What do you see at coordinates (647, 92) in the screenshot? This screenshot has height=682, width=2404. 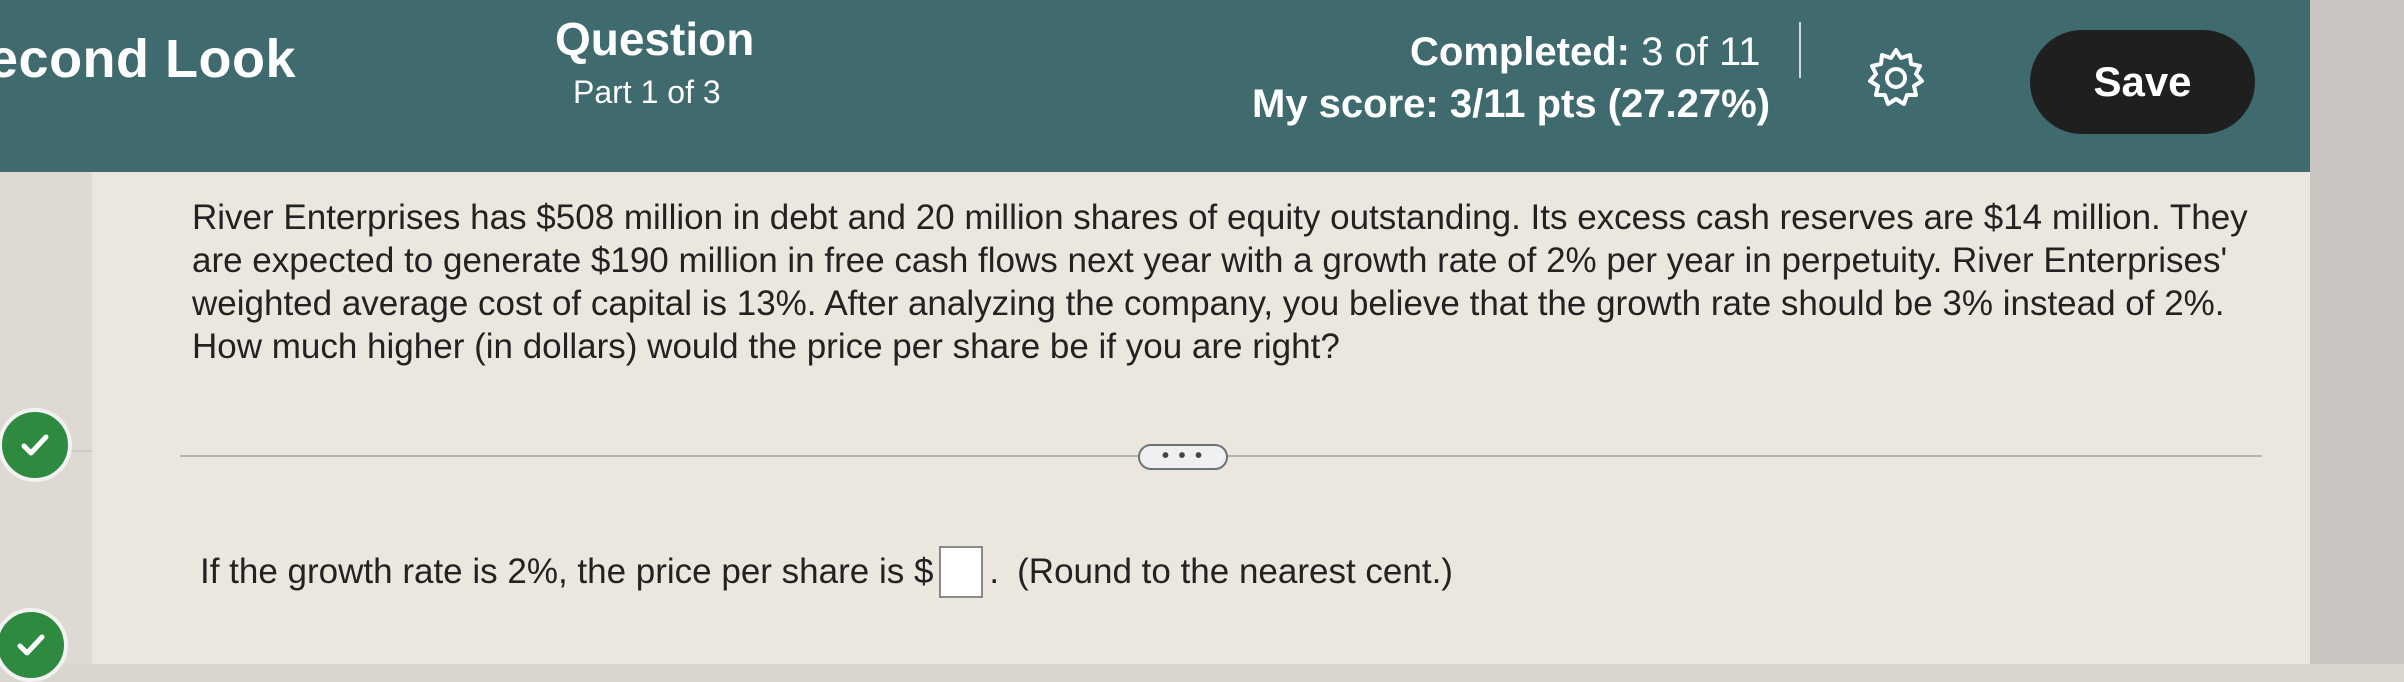 I see `question-part: Part 1 of 3` at bounding box center [647, 92].